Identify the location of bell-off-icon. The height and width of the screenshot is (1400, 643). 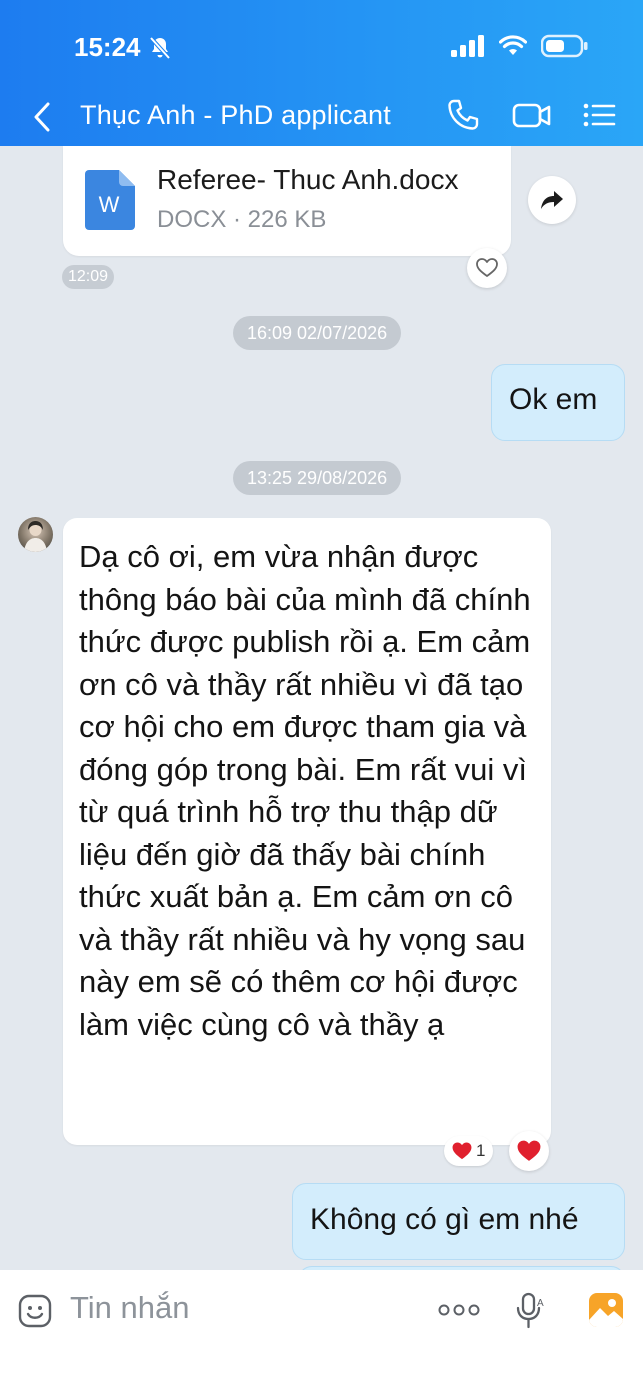
(159, 47).